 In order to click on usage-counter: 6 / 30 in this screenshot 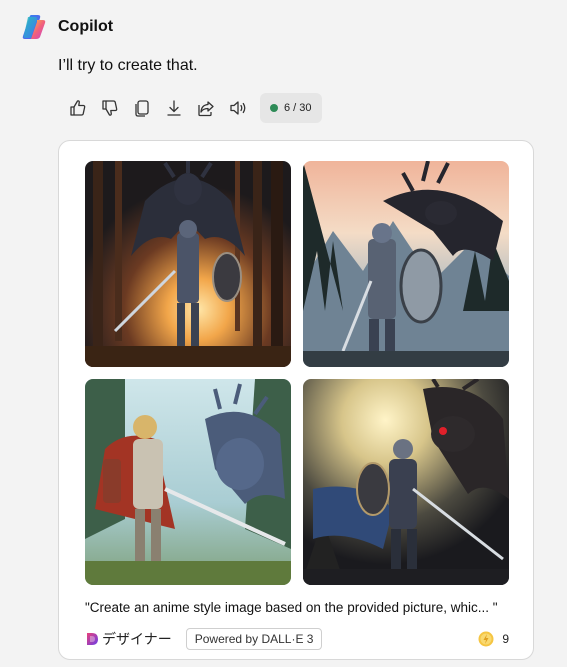, I will do `click(291, 108)`.